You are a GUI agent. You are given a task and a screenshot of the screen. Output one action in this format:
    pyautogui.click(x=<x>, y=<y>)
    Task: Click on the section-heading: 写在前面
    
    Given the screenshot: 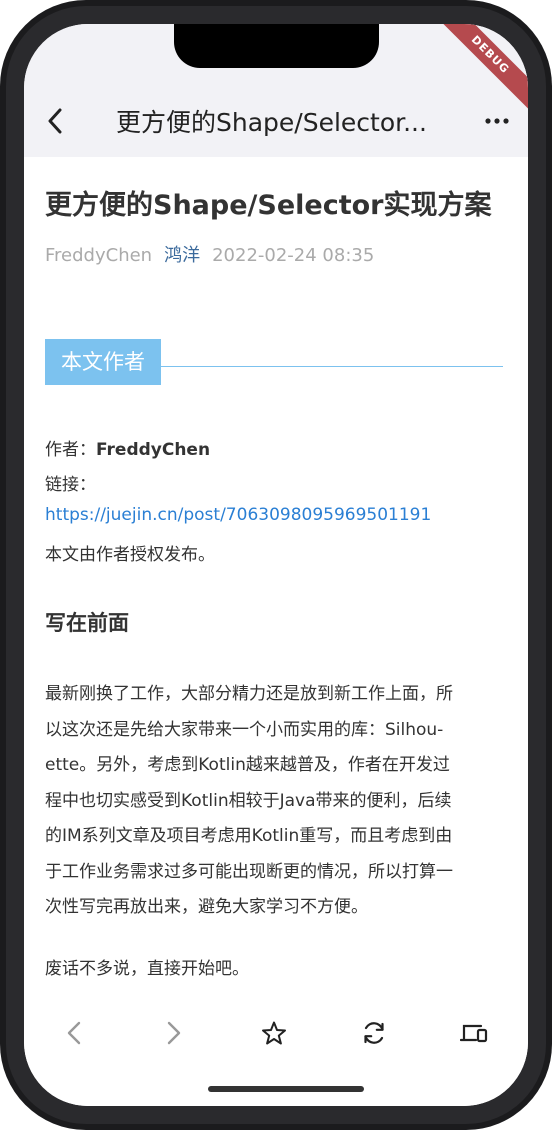 What is the action you would take?
    pyautogui.click(x=87, y=623)
    